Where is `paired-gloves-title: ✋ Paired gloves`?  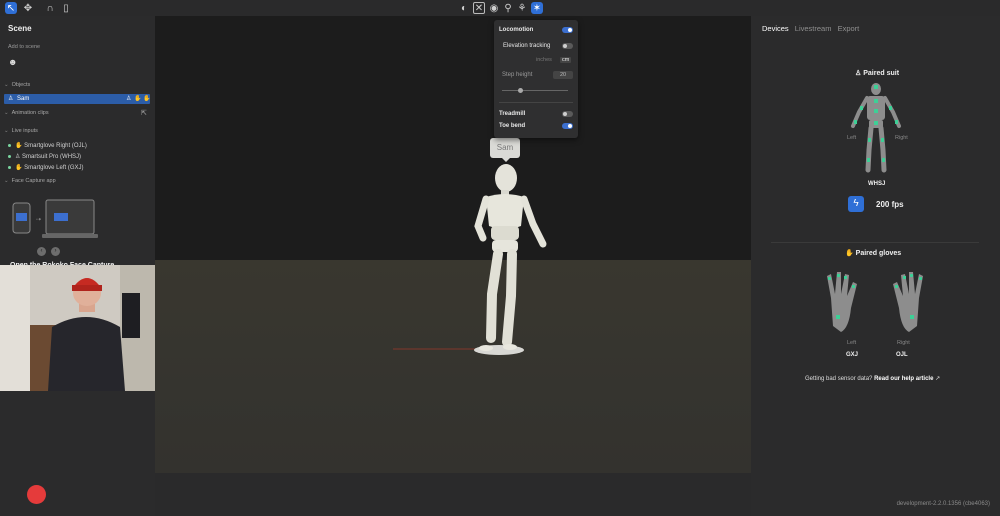
paired-gloves-title: ✋ Paired gloves is located at coordinates (873, 253).